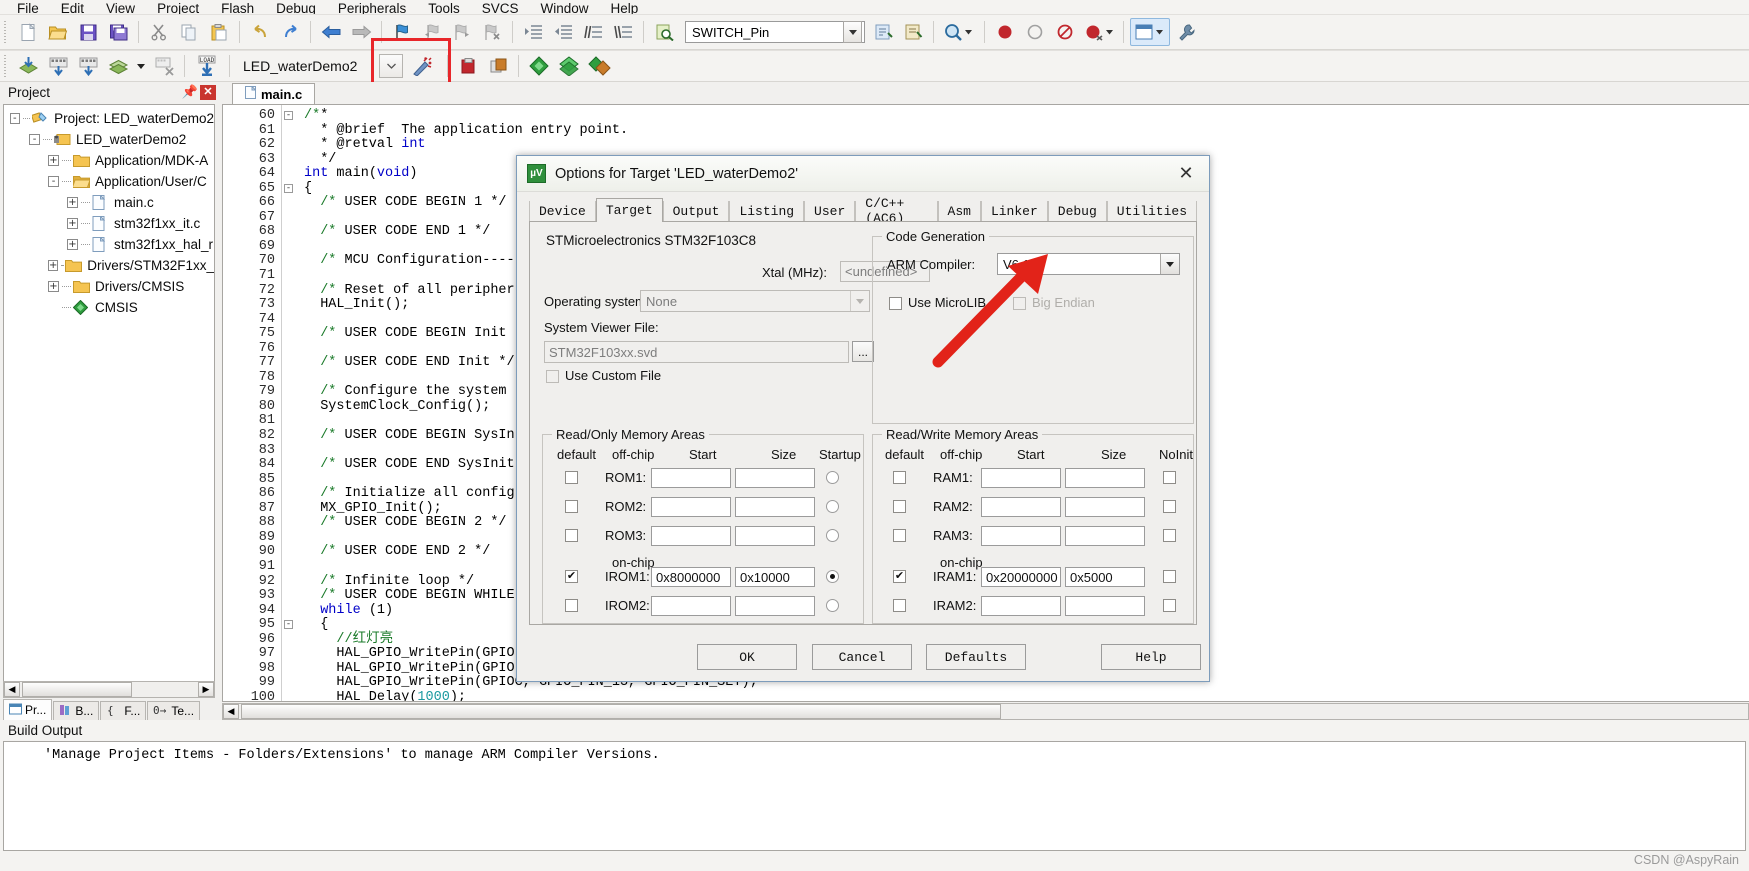 This screenshot has width=1749, height=871. Describe the element at coordinates (1105, 478) in the screenshot. I see `ram-ram1-size-input` at that location.